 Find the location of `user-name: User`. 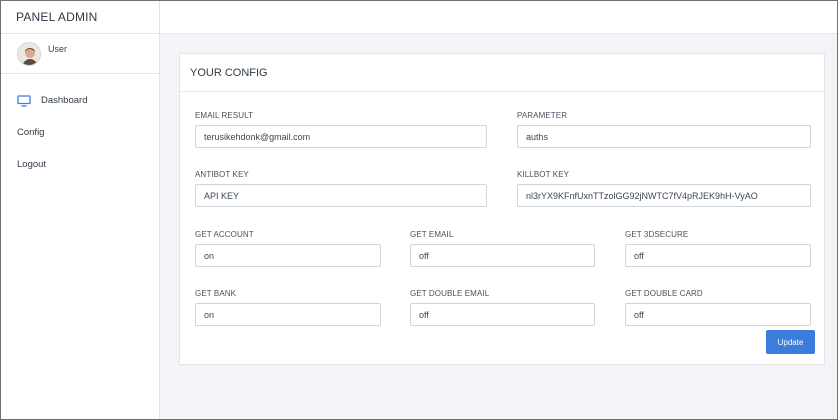

user-name: User is located at coordinates (58, 49).